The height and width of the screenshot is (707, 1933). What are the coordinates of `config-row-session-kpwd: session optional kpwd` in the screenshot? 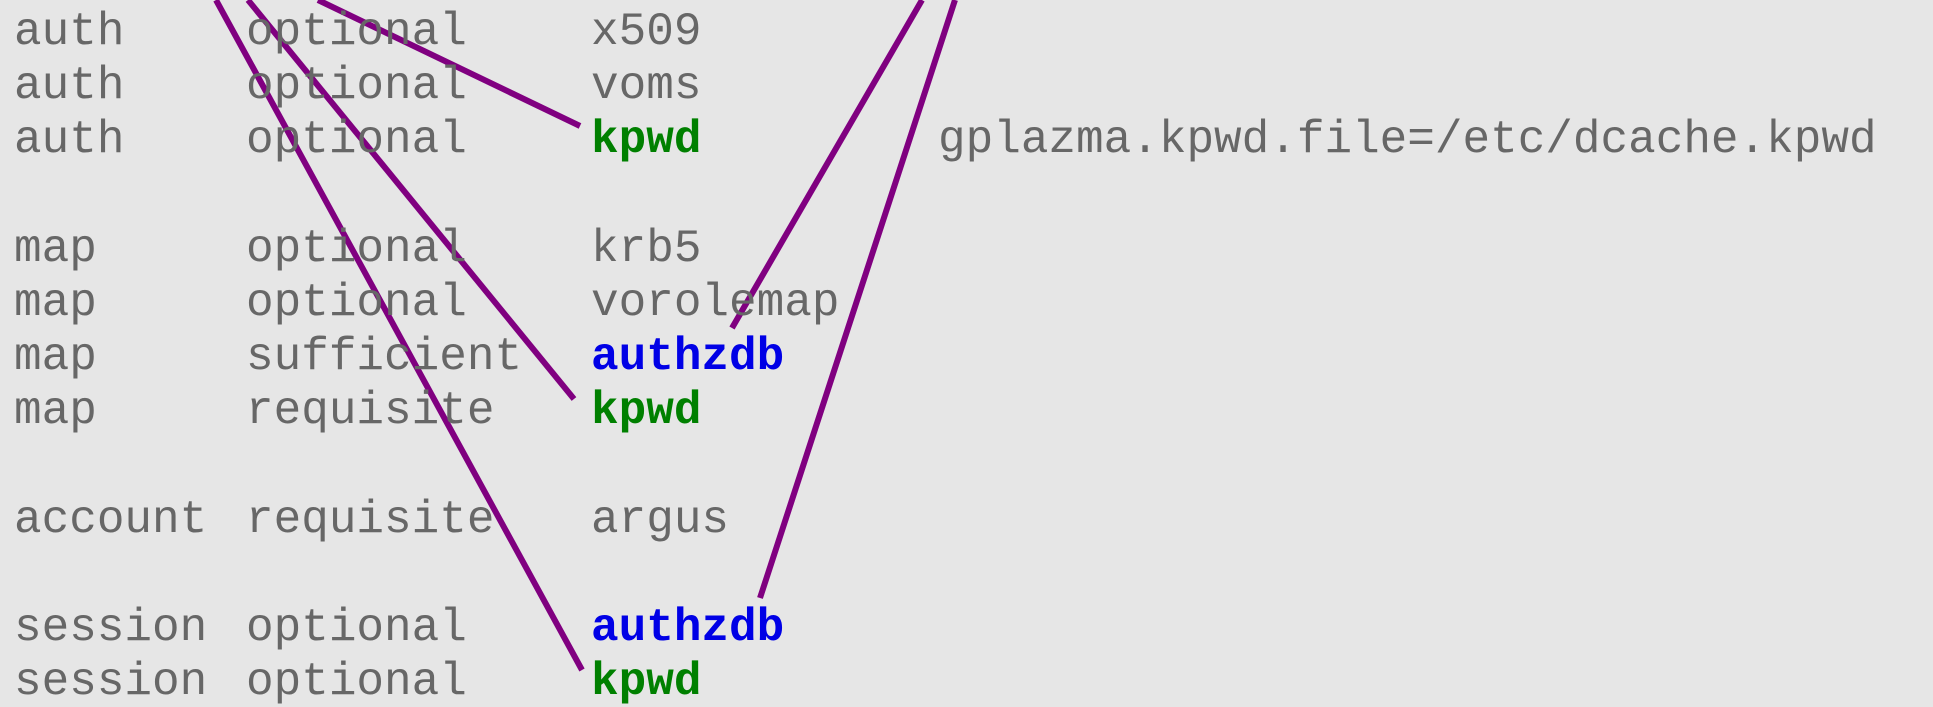 It's located at (357, 681).